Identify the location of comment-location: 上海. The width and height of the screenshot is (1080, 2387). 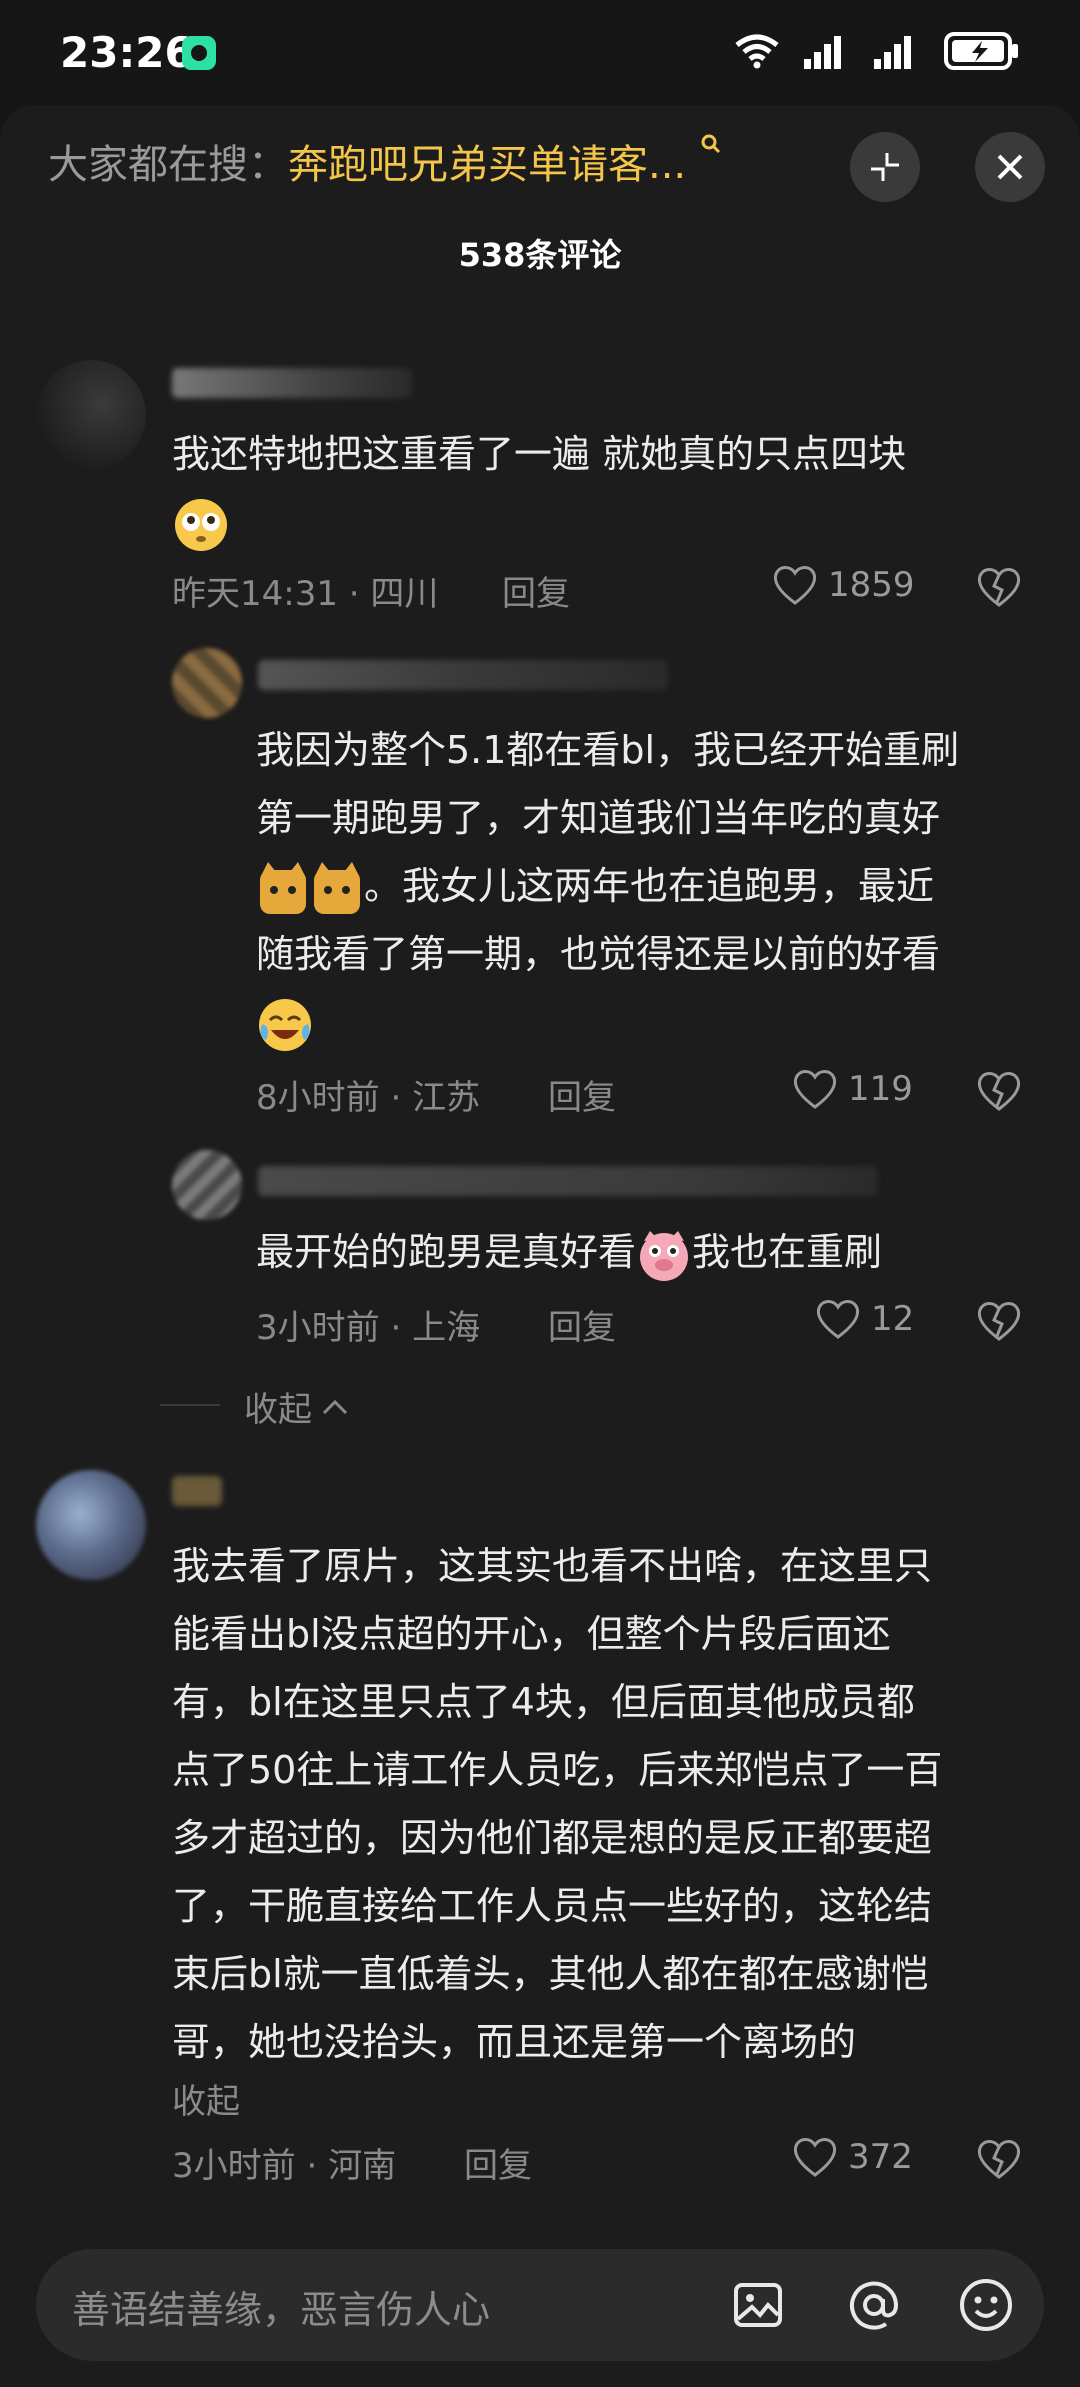
(446, 1328).